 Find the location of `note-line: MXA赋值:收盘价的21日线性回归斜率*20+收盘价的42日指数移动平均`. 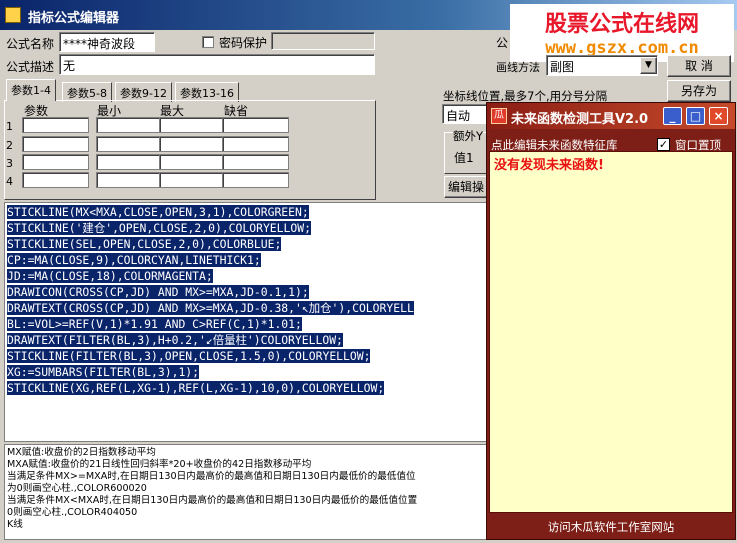

note-line: MXA赋值:收盘价的21日线性回归斜率*20+收盘价的42日指数移动平均 is located at coordinates (159, 464).